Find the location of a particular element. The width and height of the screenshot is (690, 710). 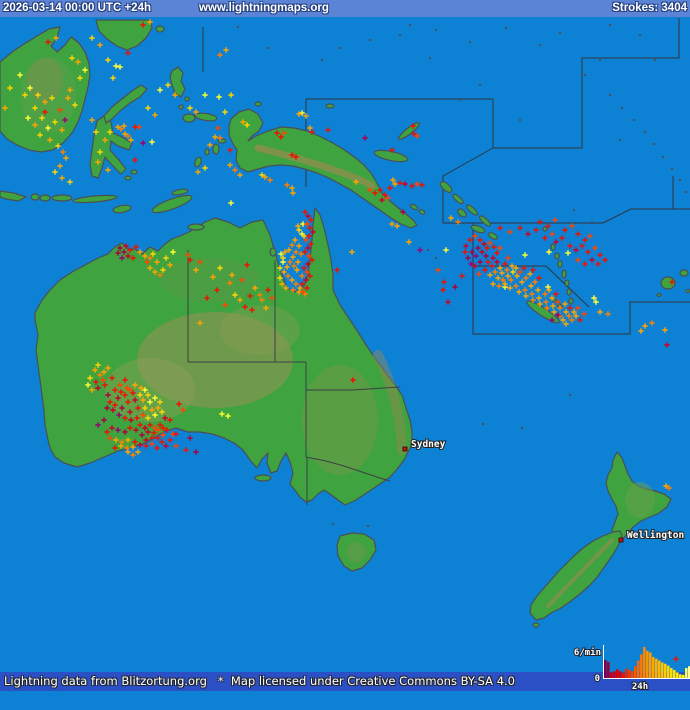

histogram-zero-label: 0 is located at coordinates (597, 679).